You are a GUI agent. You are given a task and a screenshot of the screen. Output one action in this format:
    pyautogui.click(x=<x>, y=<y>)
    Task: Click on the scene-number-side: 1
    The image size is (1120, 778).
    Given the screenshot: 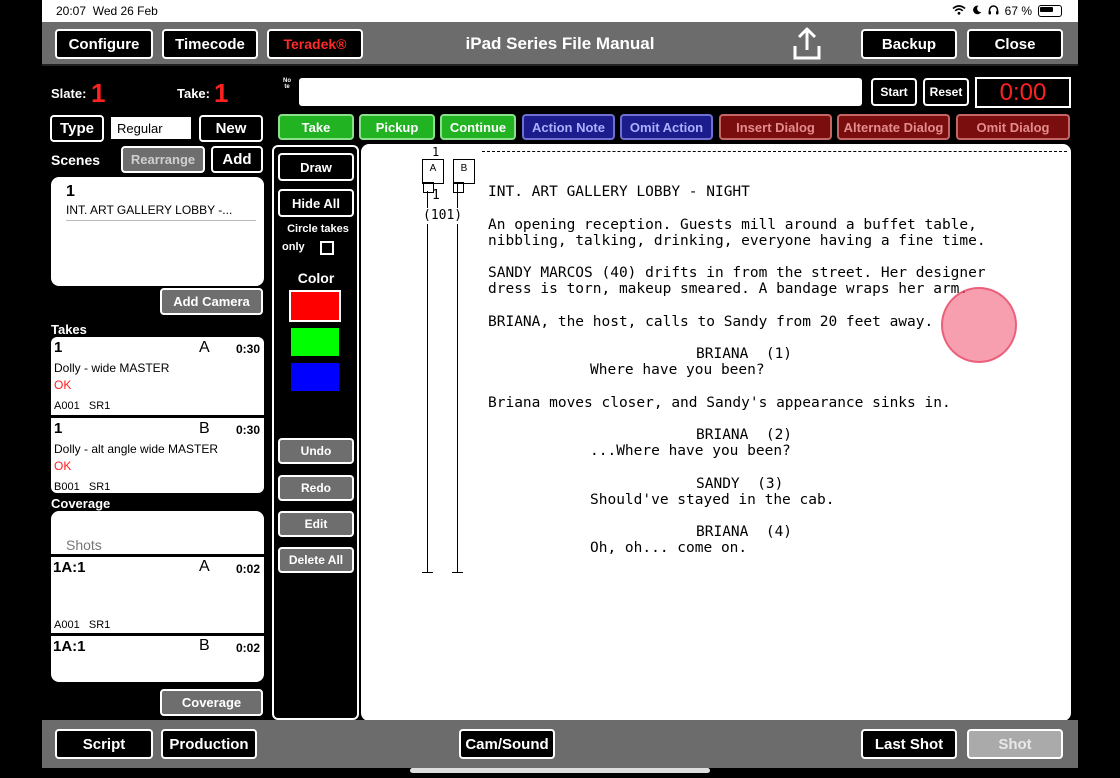 What is the action you would take?
    pyautogui.click(x=436, y=195)
    